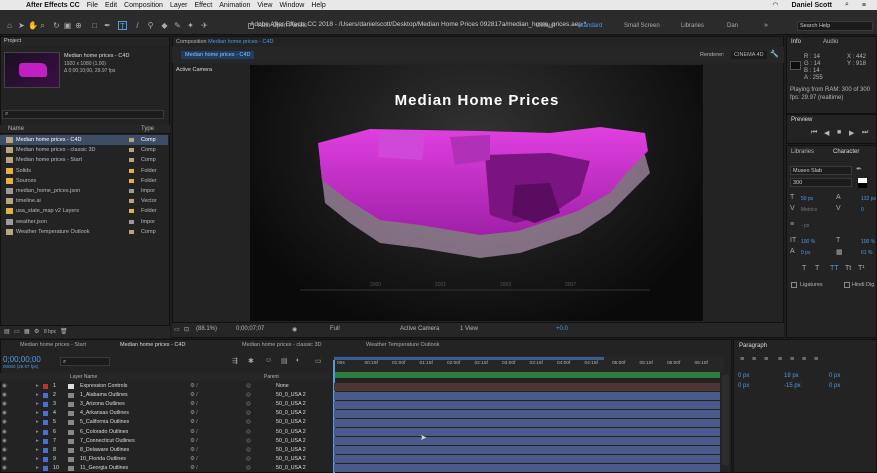 The width and height of the screenshot is (877, 473). I want to click on justify-right-icon: ≡, so click(804, 359).